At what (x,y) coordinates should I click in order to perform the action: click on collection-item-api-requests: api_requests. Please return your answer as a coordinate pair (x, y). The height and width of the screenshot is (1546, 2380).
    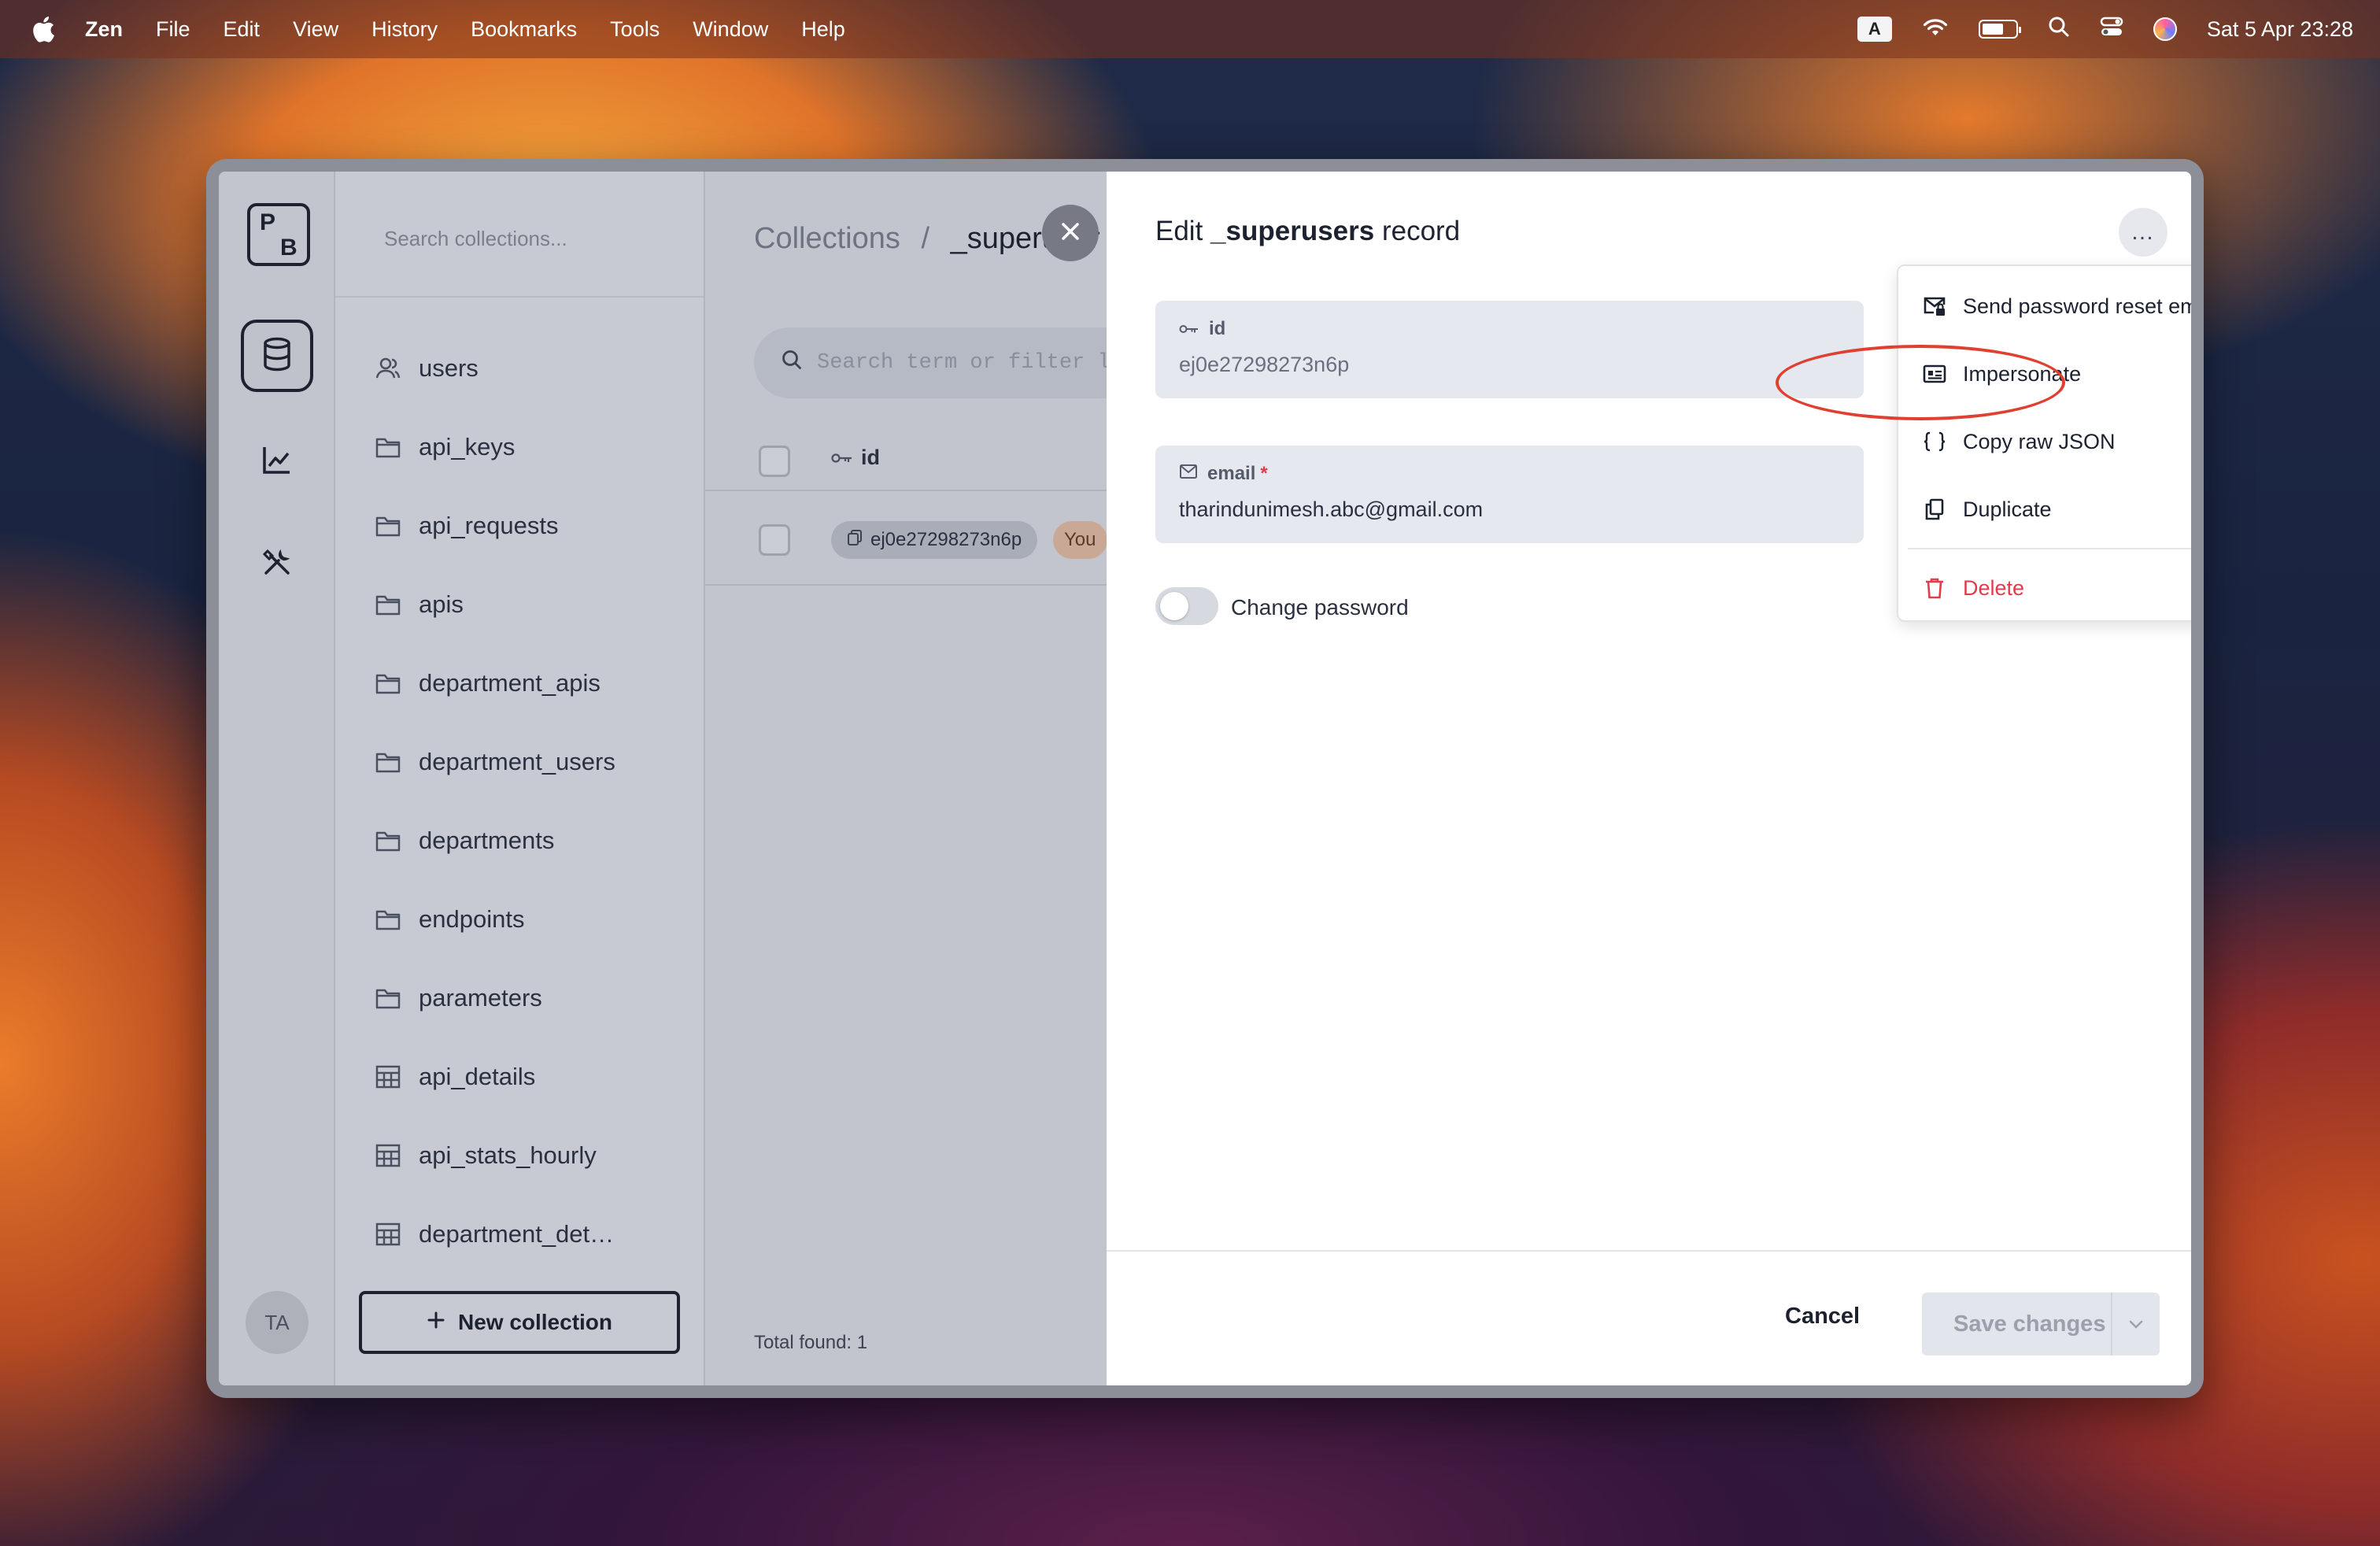
    Looking at the image, I should click on (532, 525).